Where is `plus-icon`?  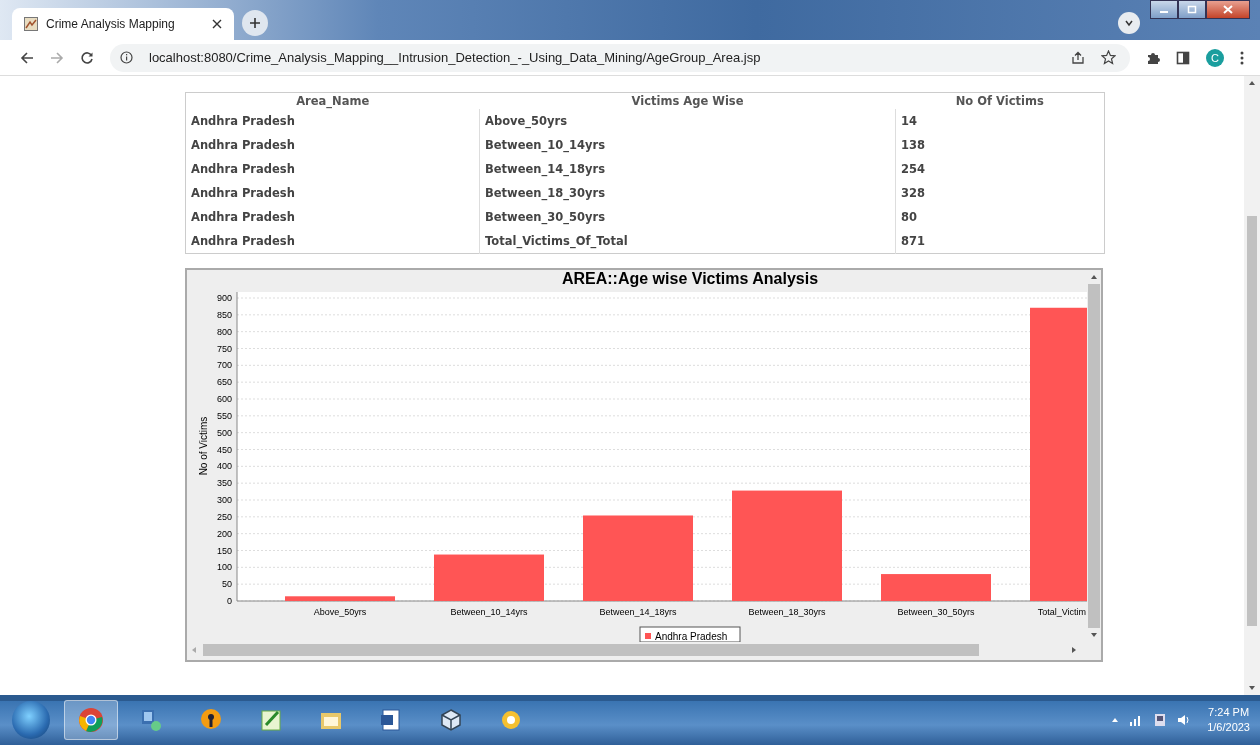 plus-icon is located at coordinates (255, 23).